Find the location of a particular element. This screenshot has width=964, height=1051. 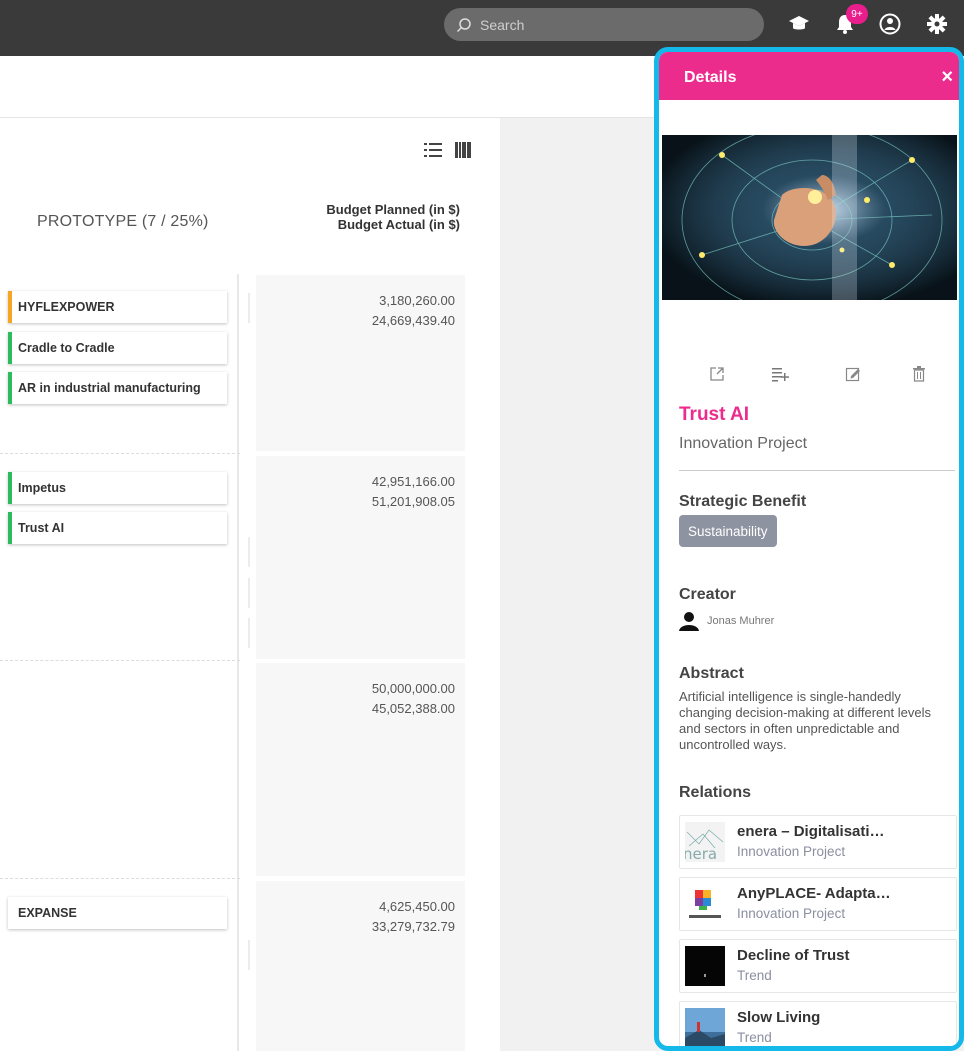

board-view-icon is located at coordinates (463, 152).